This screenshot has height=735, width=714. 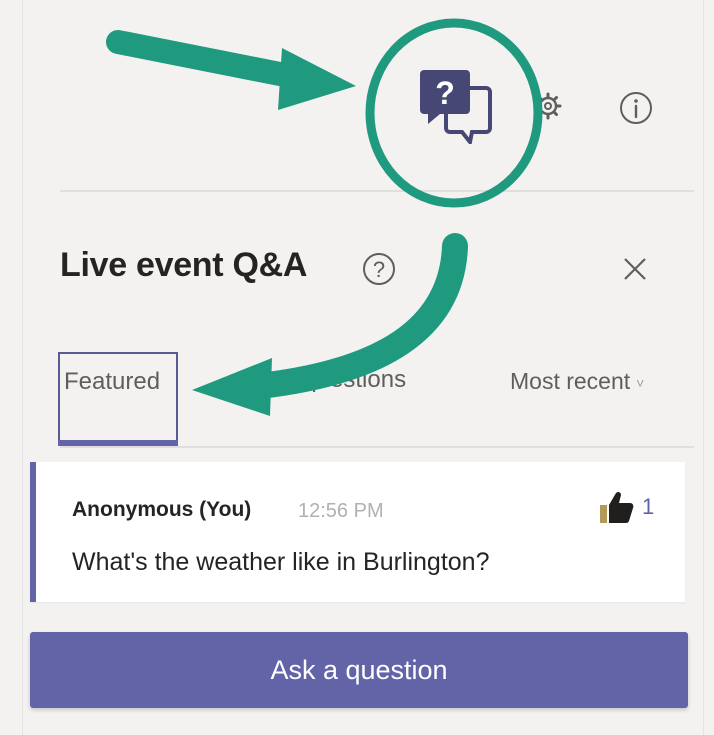 What do you see at coordinates (377, 447) in the screenshot?
I see `tabs-divider` at bounding box center [377, 447].